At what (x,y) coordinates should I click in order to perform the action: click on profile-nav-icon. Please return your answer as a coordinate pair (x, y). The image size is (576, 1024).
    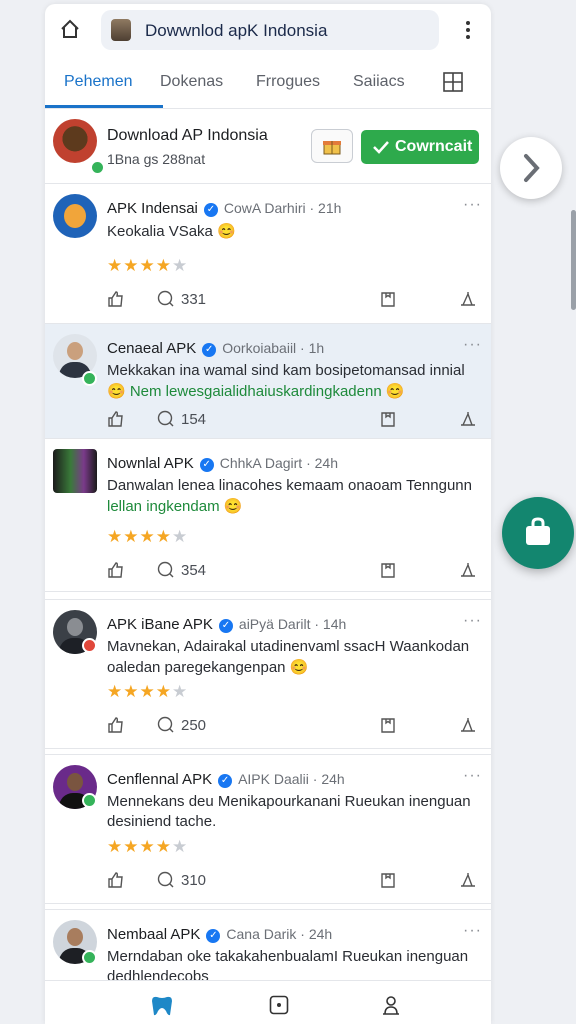
    Looking at the image, I should click on (391, 1005).